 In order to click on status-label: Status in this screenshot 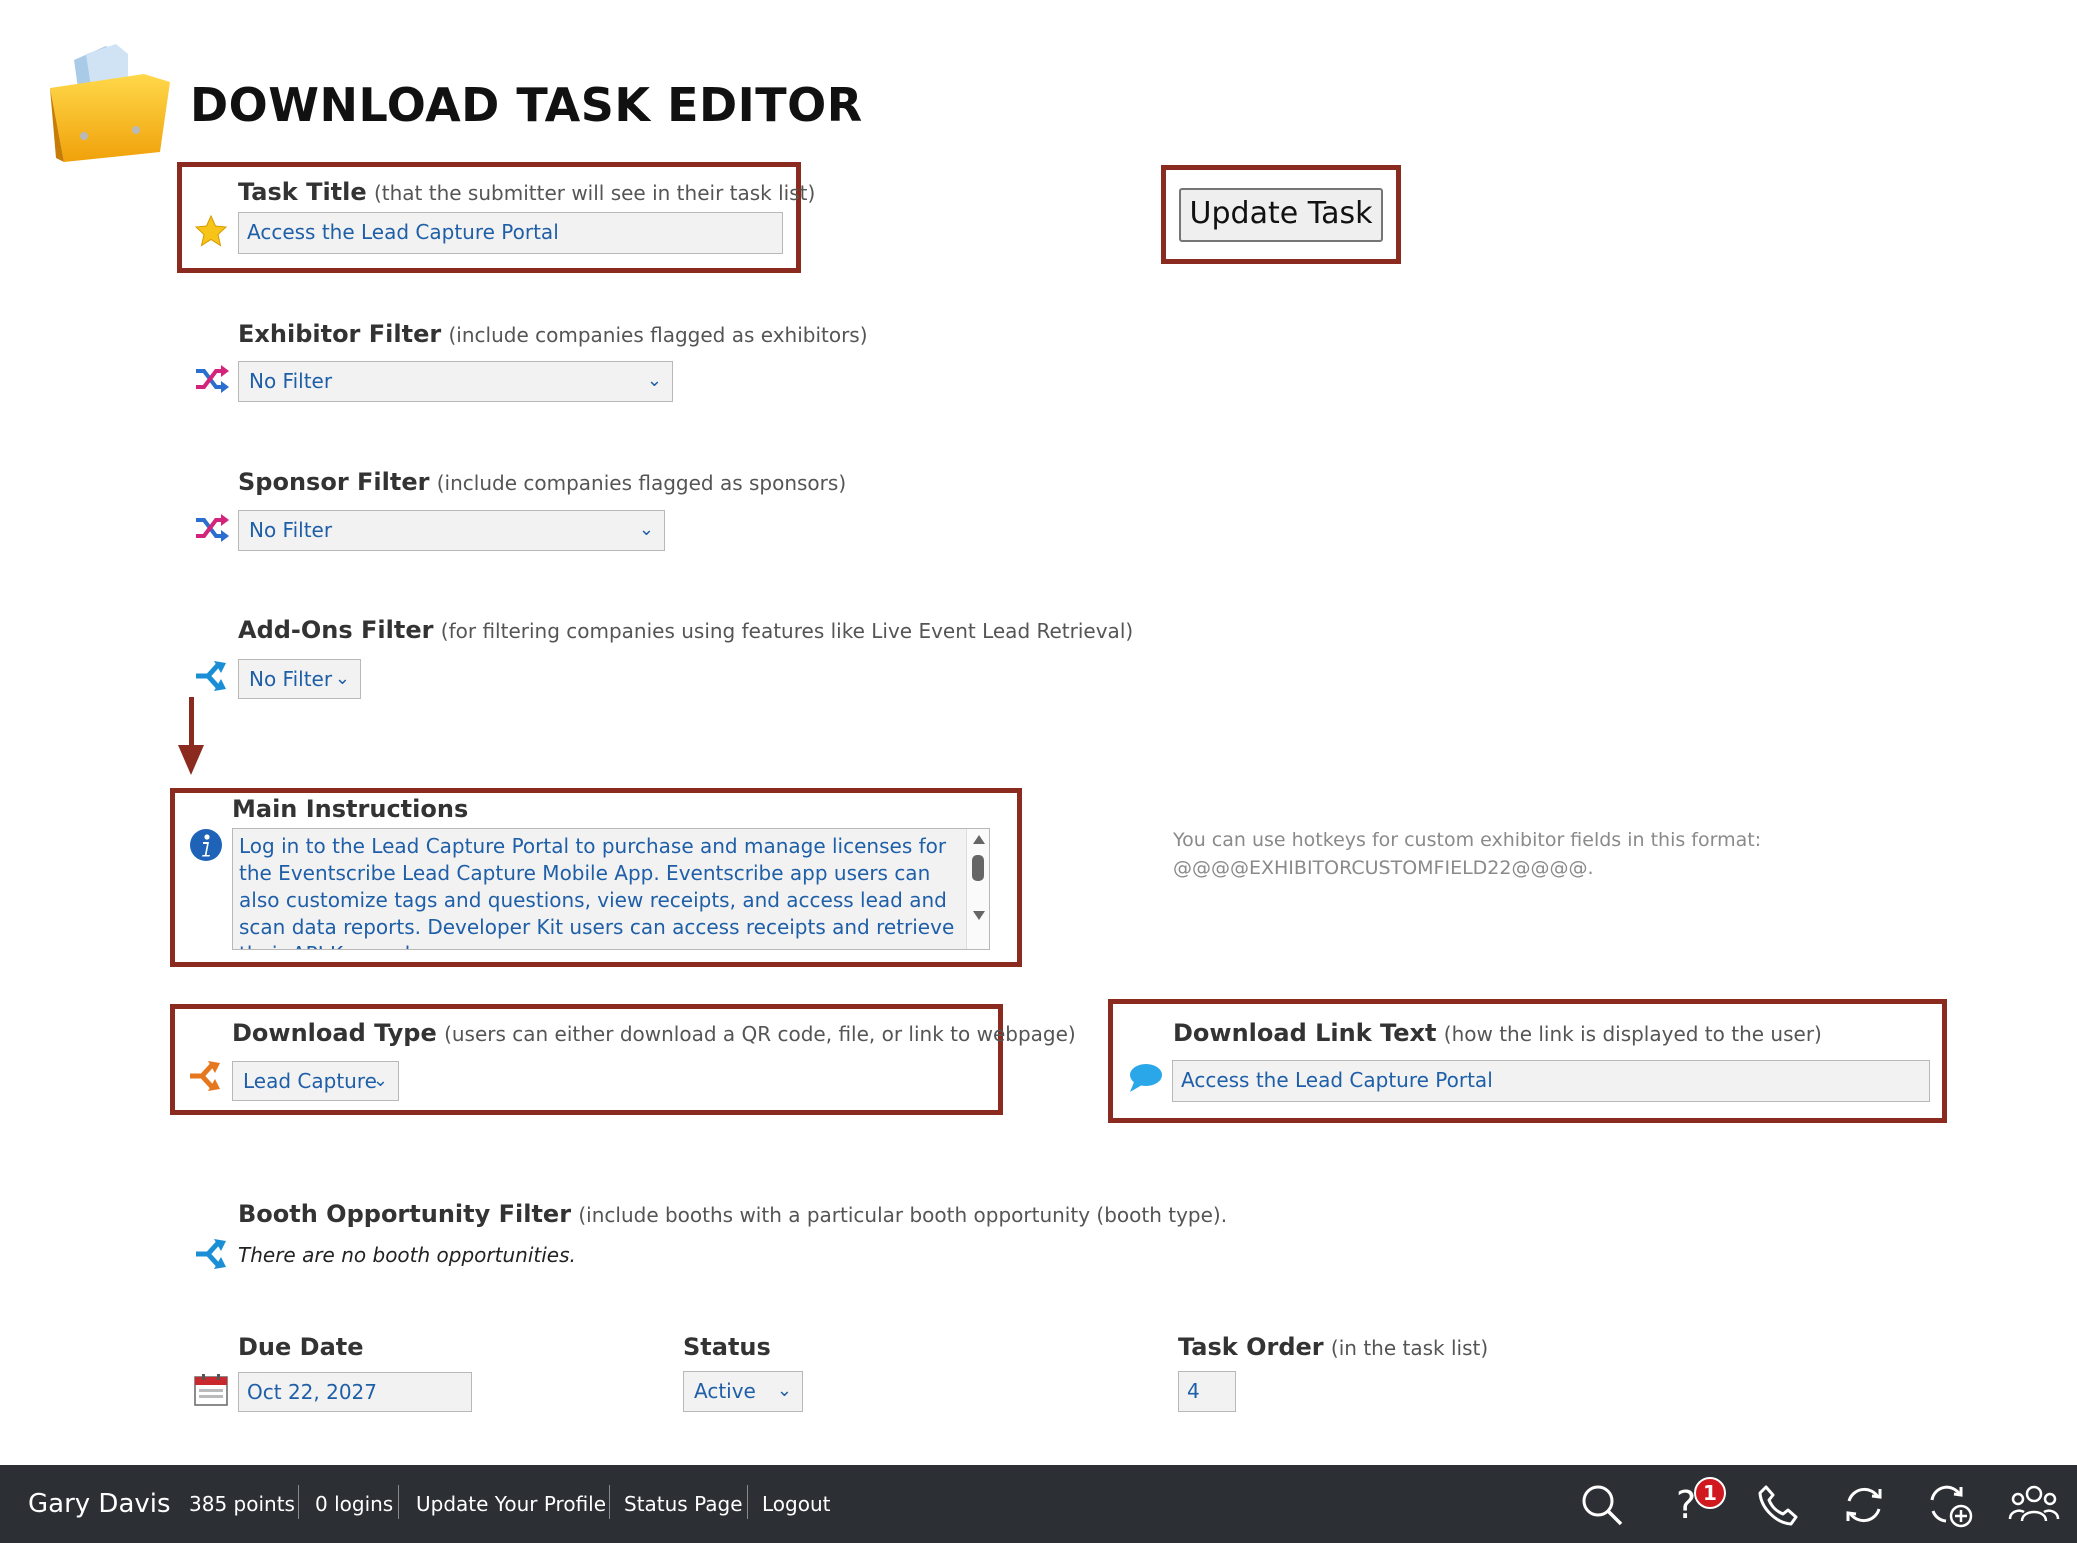, I will do `click(727, 1347)`.